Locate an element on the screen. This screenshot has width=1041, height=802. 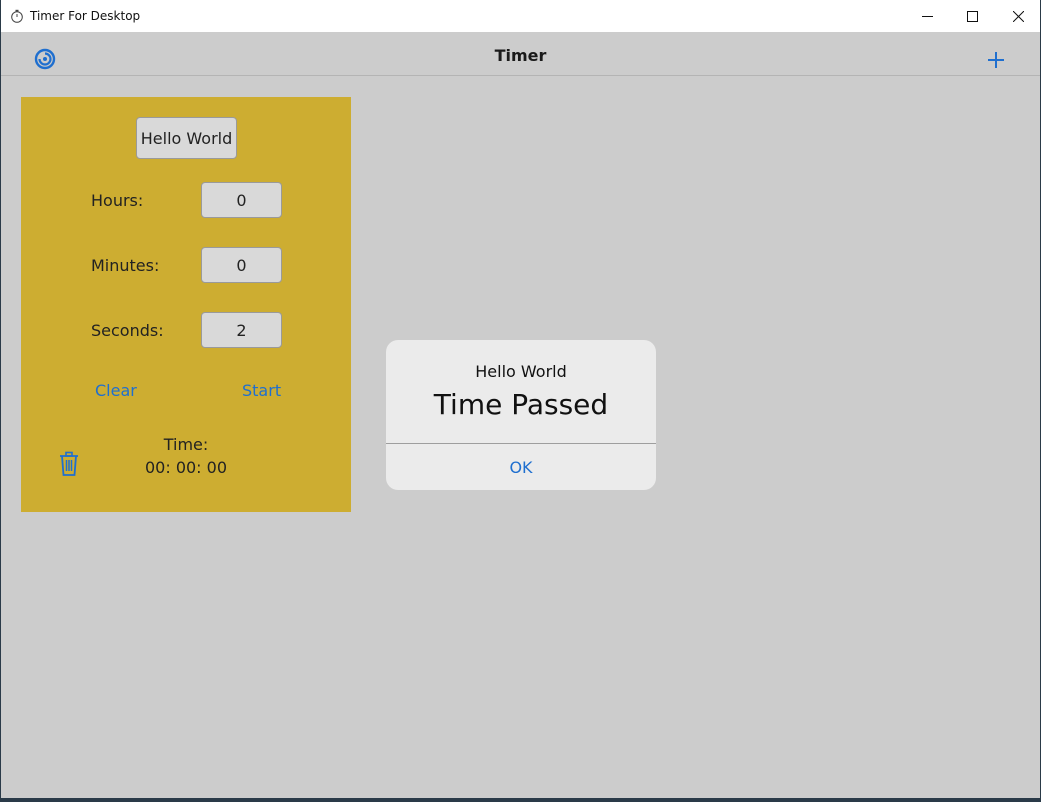
seconds-label: Seconds: is located at coordinates (127, 330).